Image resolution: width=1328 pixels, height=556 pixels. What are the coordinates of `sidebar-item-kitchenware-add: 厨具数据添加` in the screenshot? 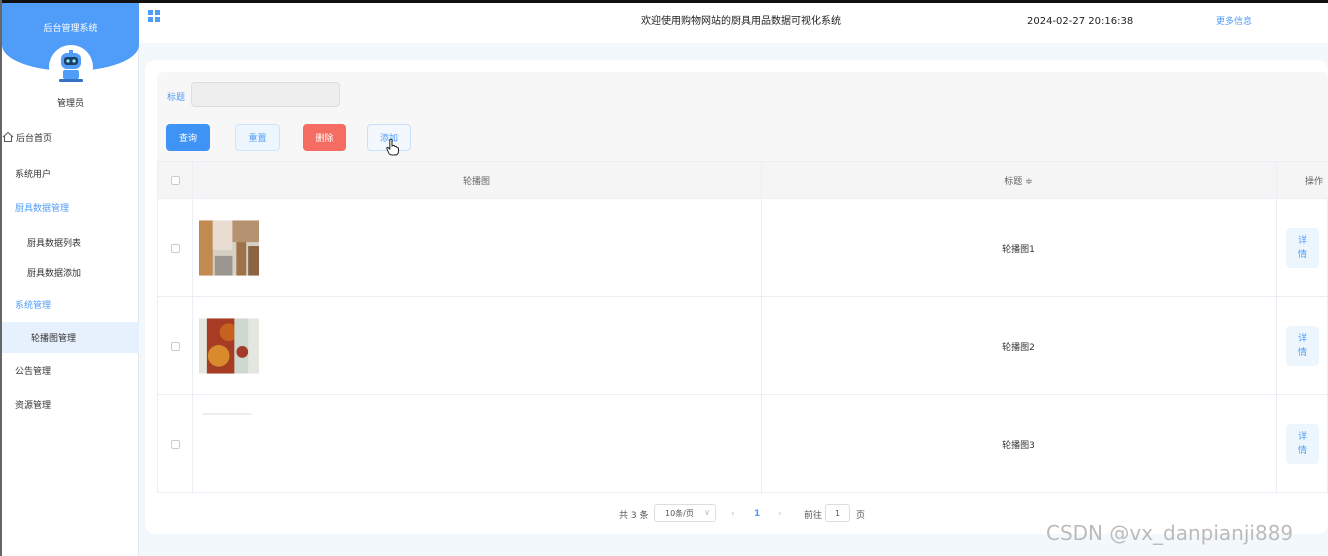 It's located at (70, 272).